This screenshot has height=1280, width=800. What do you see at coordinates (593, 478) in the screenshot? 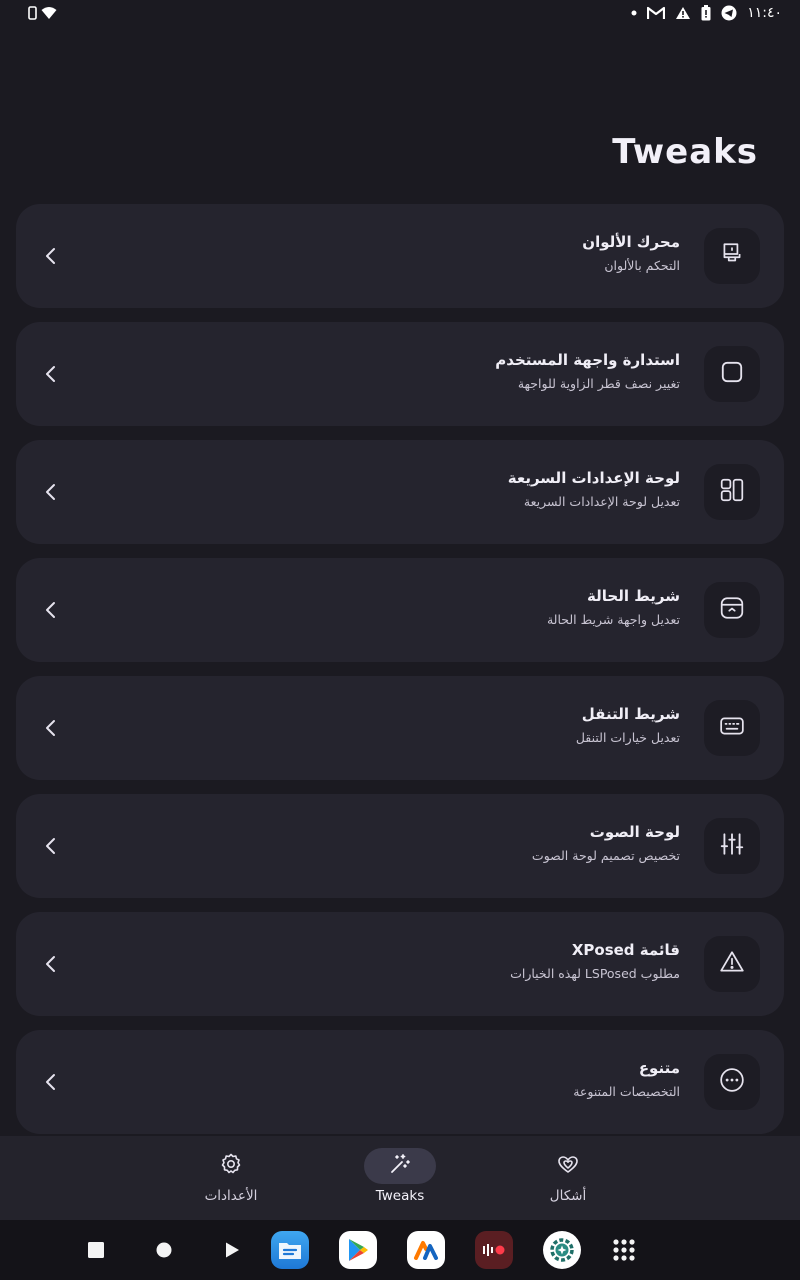
I see `item-title: لوحة الإعدادات السريعة` at bounding box center [593, 478].